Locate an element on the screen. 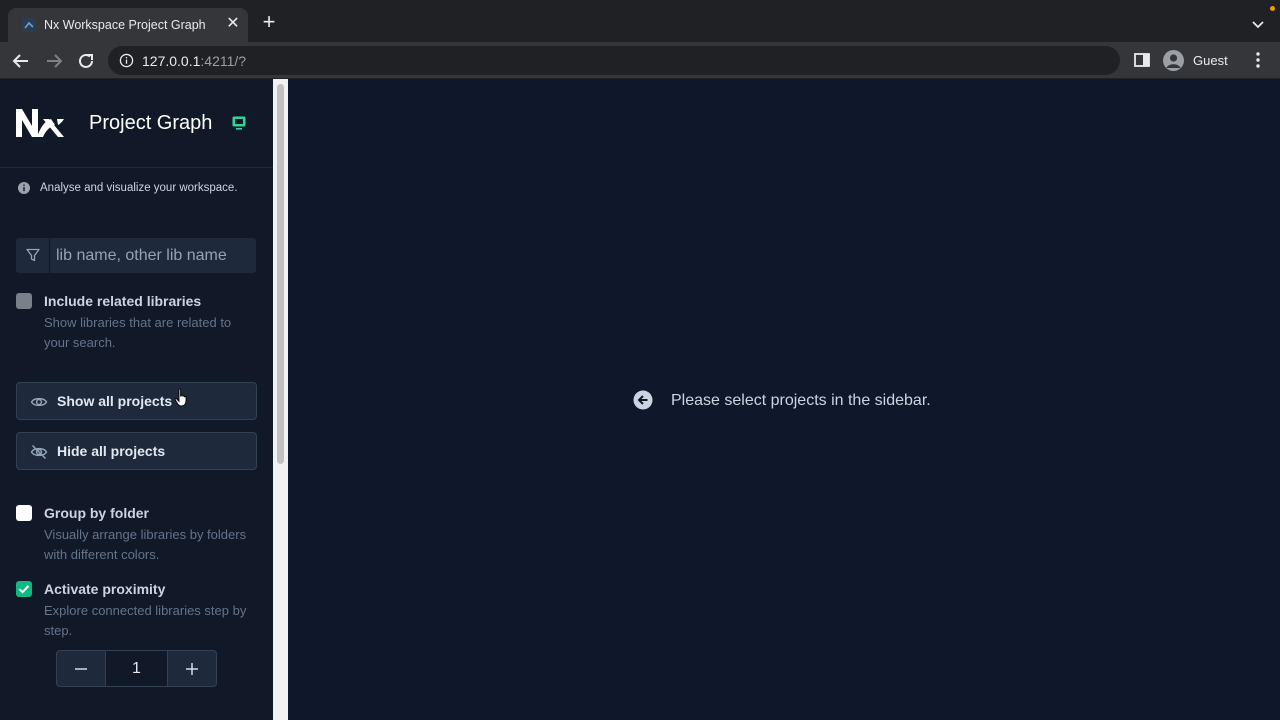 Image resolution: width=1280 pixels, height=720 pixels. new-tab-icon: + is located at coordinates (269, 22).